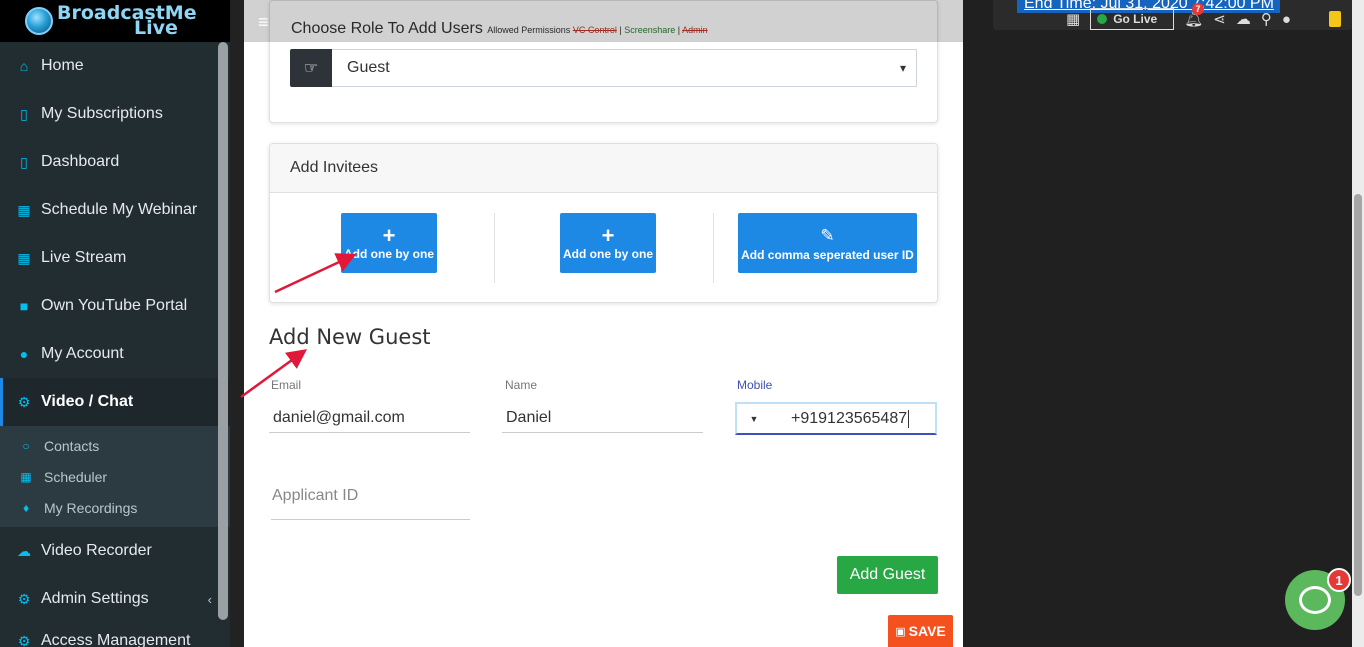 Image resolution: width=1364 pixels, height=647 pixels. Describe the element at coordinates (603, 168) in the screenshot. I see `invitees-card-title: Add Invitees` at that location.